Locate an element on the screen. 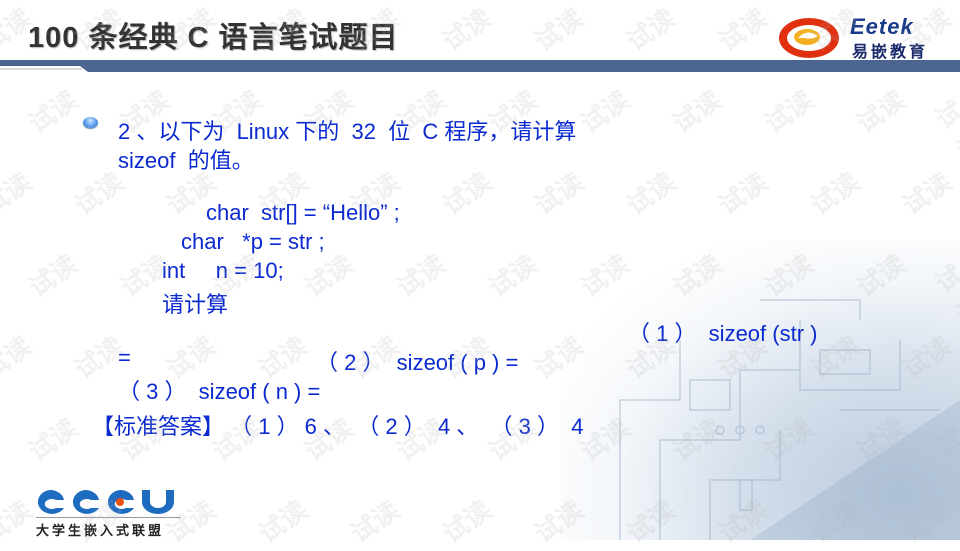 Image resolution: width=960 pixels, height=551 pixels. question-line-1: 2 、以下为 Linux 下的 32 位 C 程序，请计算 is located at coordinates (347, 131).